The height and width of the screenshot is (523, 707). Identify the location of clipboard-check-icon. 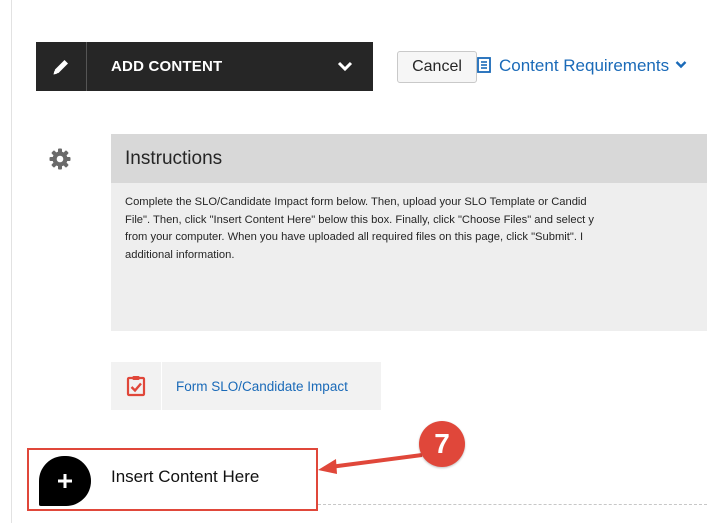
(136, 386).